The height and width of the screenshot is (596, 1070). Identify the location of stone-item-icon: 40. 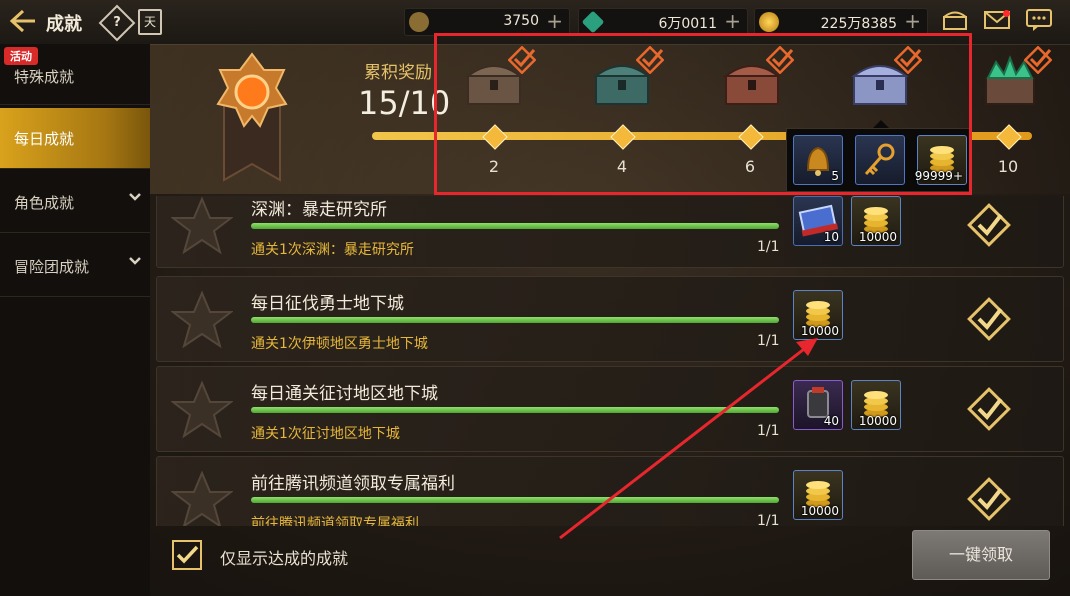
(818, 405).